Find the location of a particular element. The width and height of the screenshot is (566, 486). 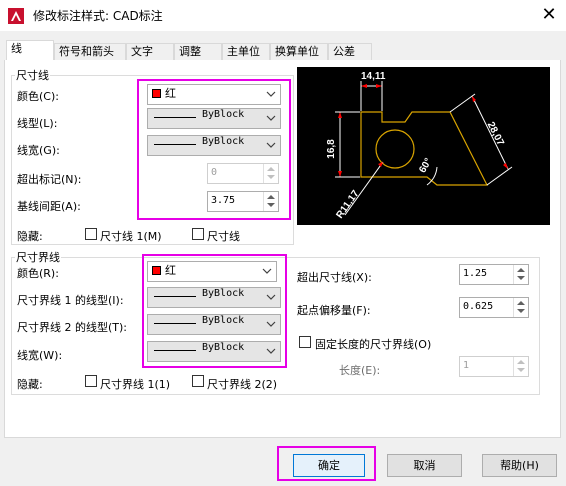

suppress-dim-line-2-checkbox is located at coordinates (198, 234).